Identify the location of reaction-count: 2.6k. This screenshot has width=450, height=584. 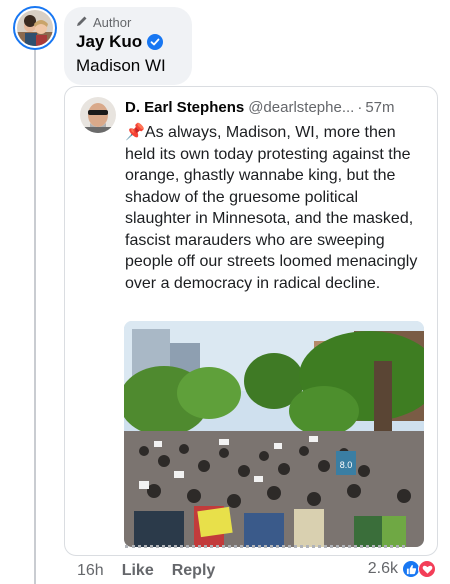
(382, 568).